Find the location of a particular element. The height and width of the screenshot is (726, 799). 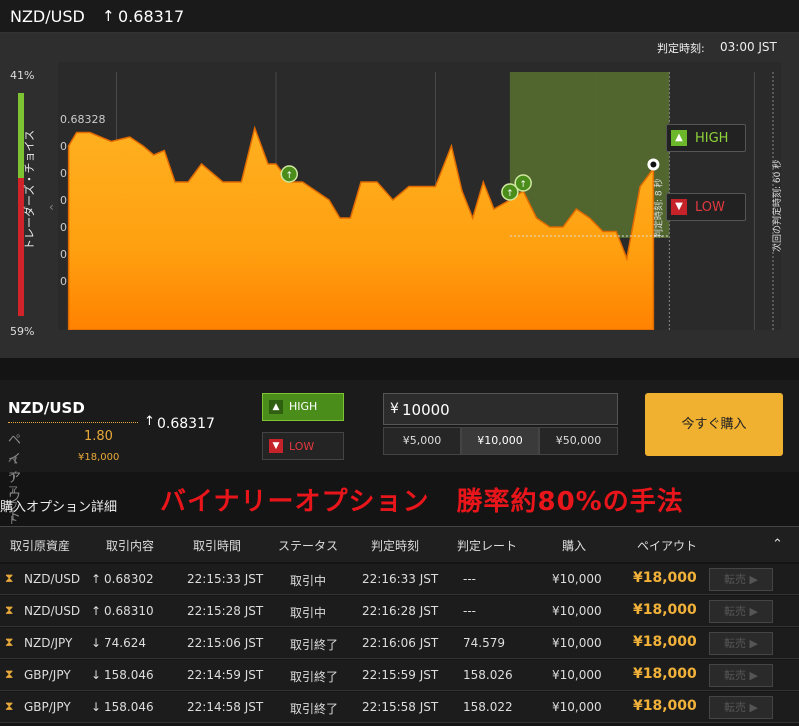

high-label: HIGH is located at coordinates (303, 406).